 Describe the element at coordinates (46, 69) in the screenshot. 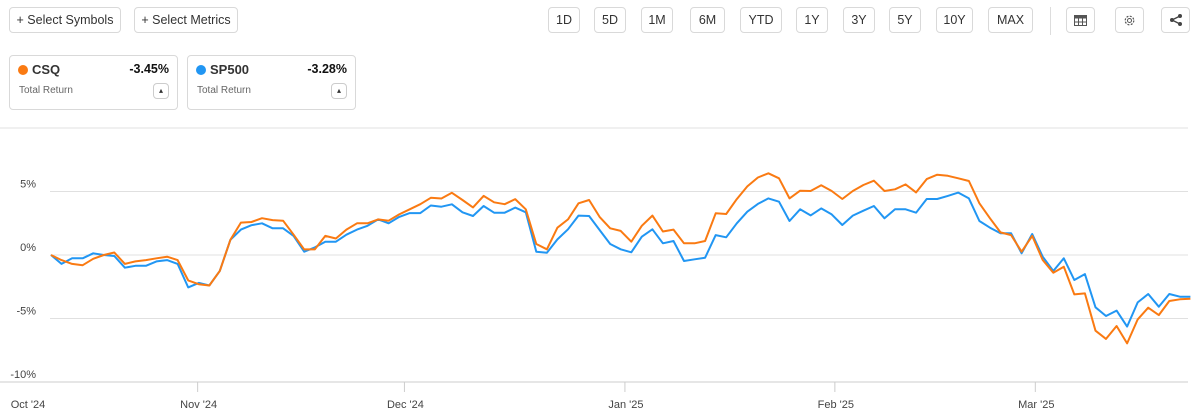

I see `card-symbol: CSQ` at that location.